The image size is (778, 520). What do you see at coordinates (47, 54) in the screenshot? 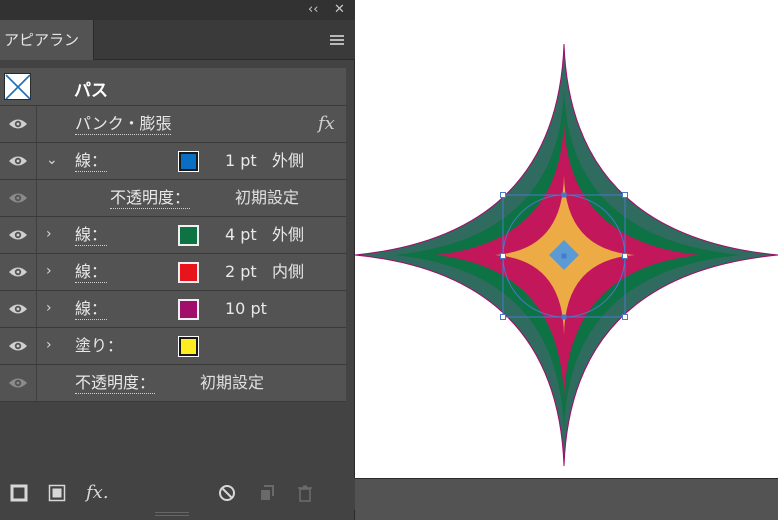
I see `tab-appearance: アピアランス` at bounding box center [47, 54].